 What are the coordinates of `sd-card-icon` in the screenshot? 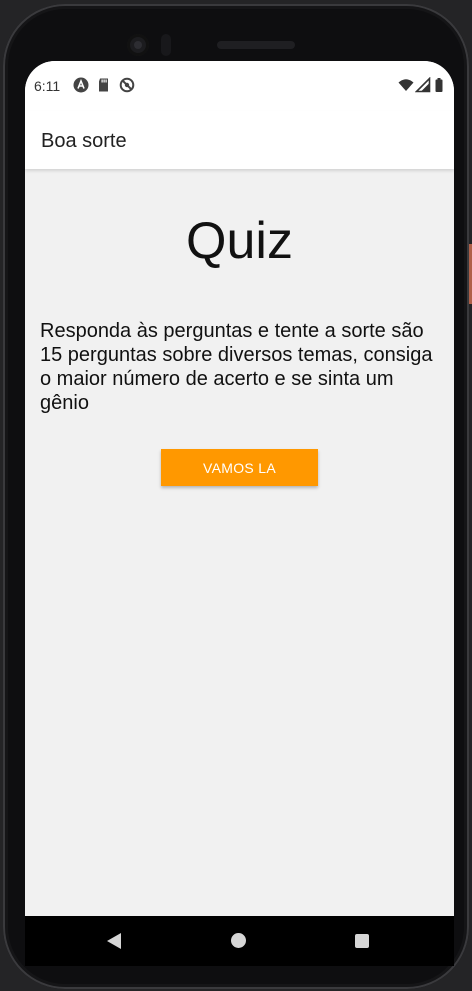 It's located at (103, 85).